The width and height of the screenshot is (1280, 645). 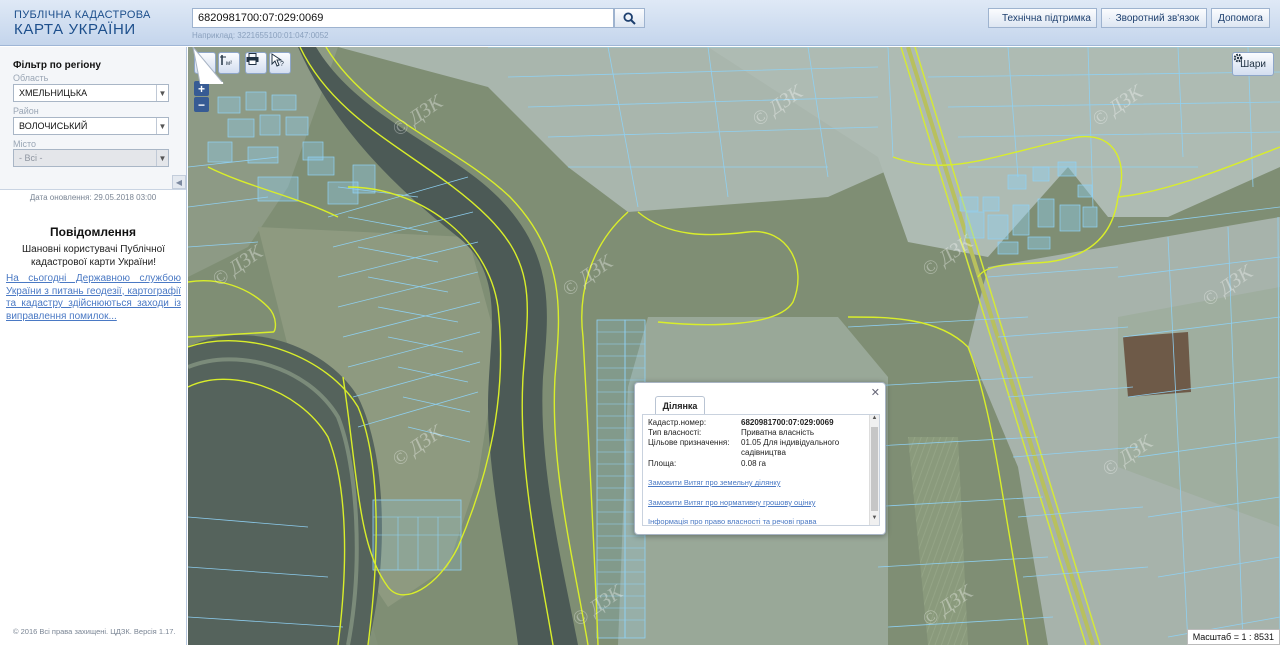 What do you see at coordinates (1046, 18) in the screenshot?
I see `tech-support-label: Технічна підтримка` at bounding box center [1046, 18].